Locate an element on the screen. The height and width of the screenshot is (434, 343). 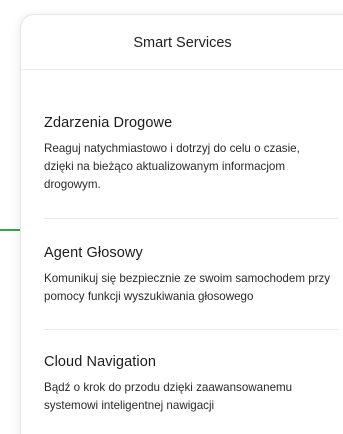
service-title: Zdarzenia Drogowe is located at coordinates (108, 123).